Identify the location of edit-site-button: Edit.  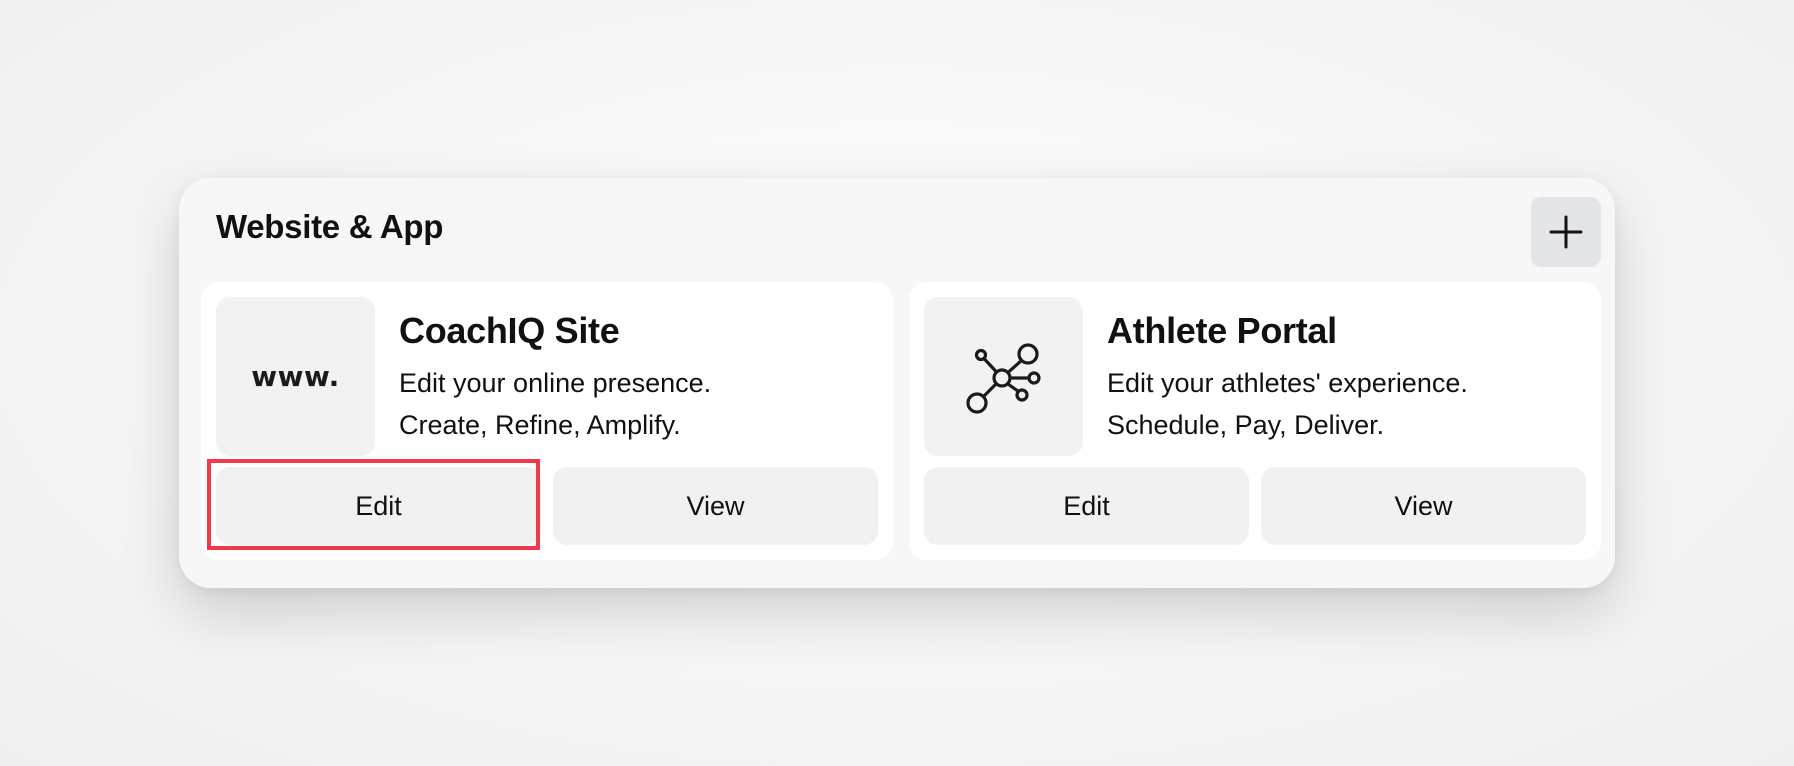
(378, 506).